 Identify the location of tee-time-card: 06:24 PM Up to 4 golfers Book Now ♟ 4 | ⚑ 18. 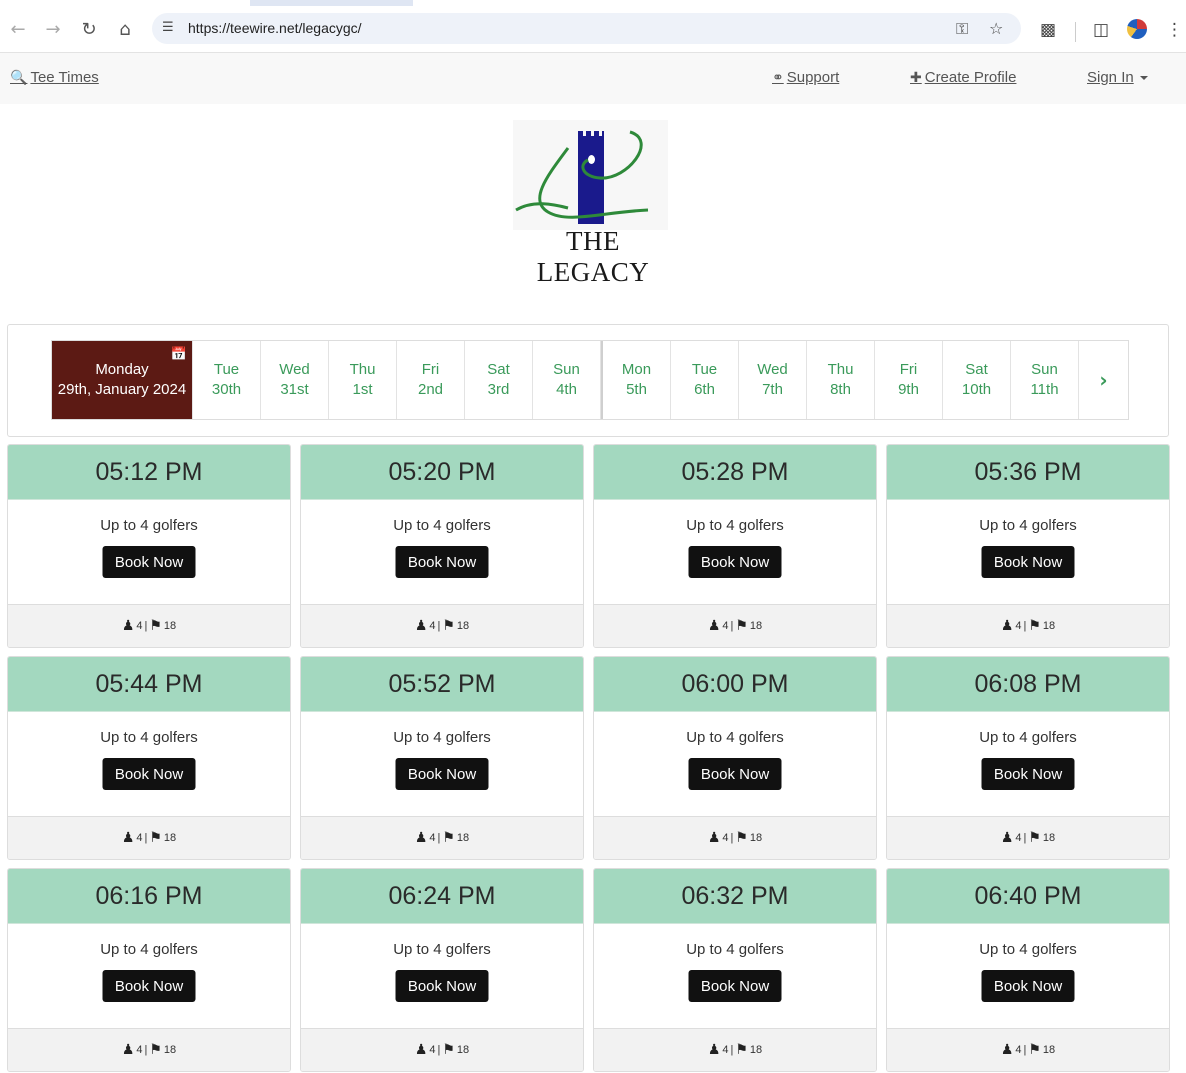
(442, 970).